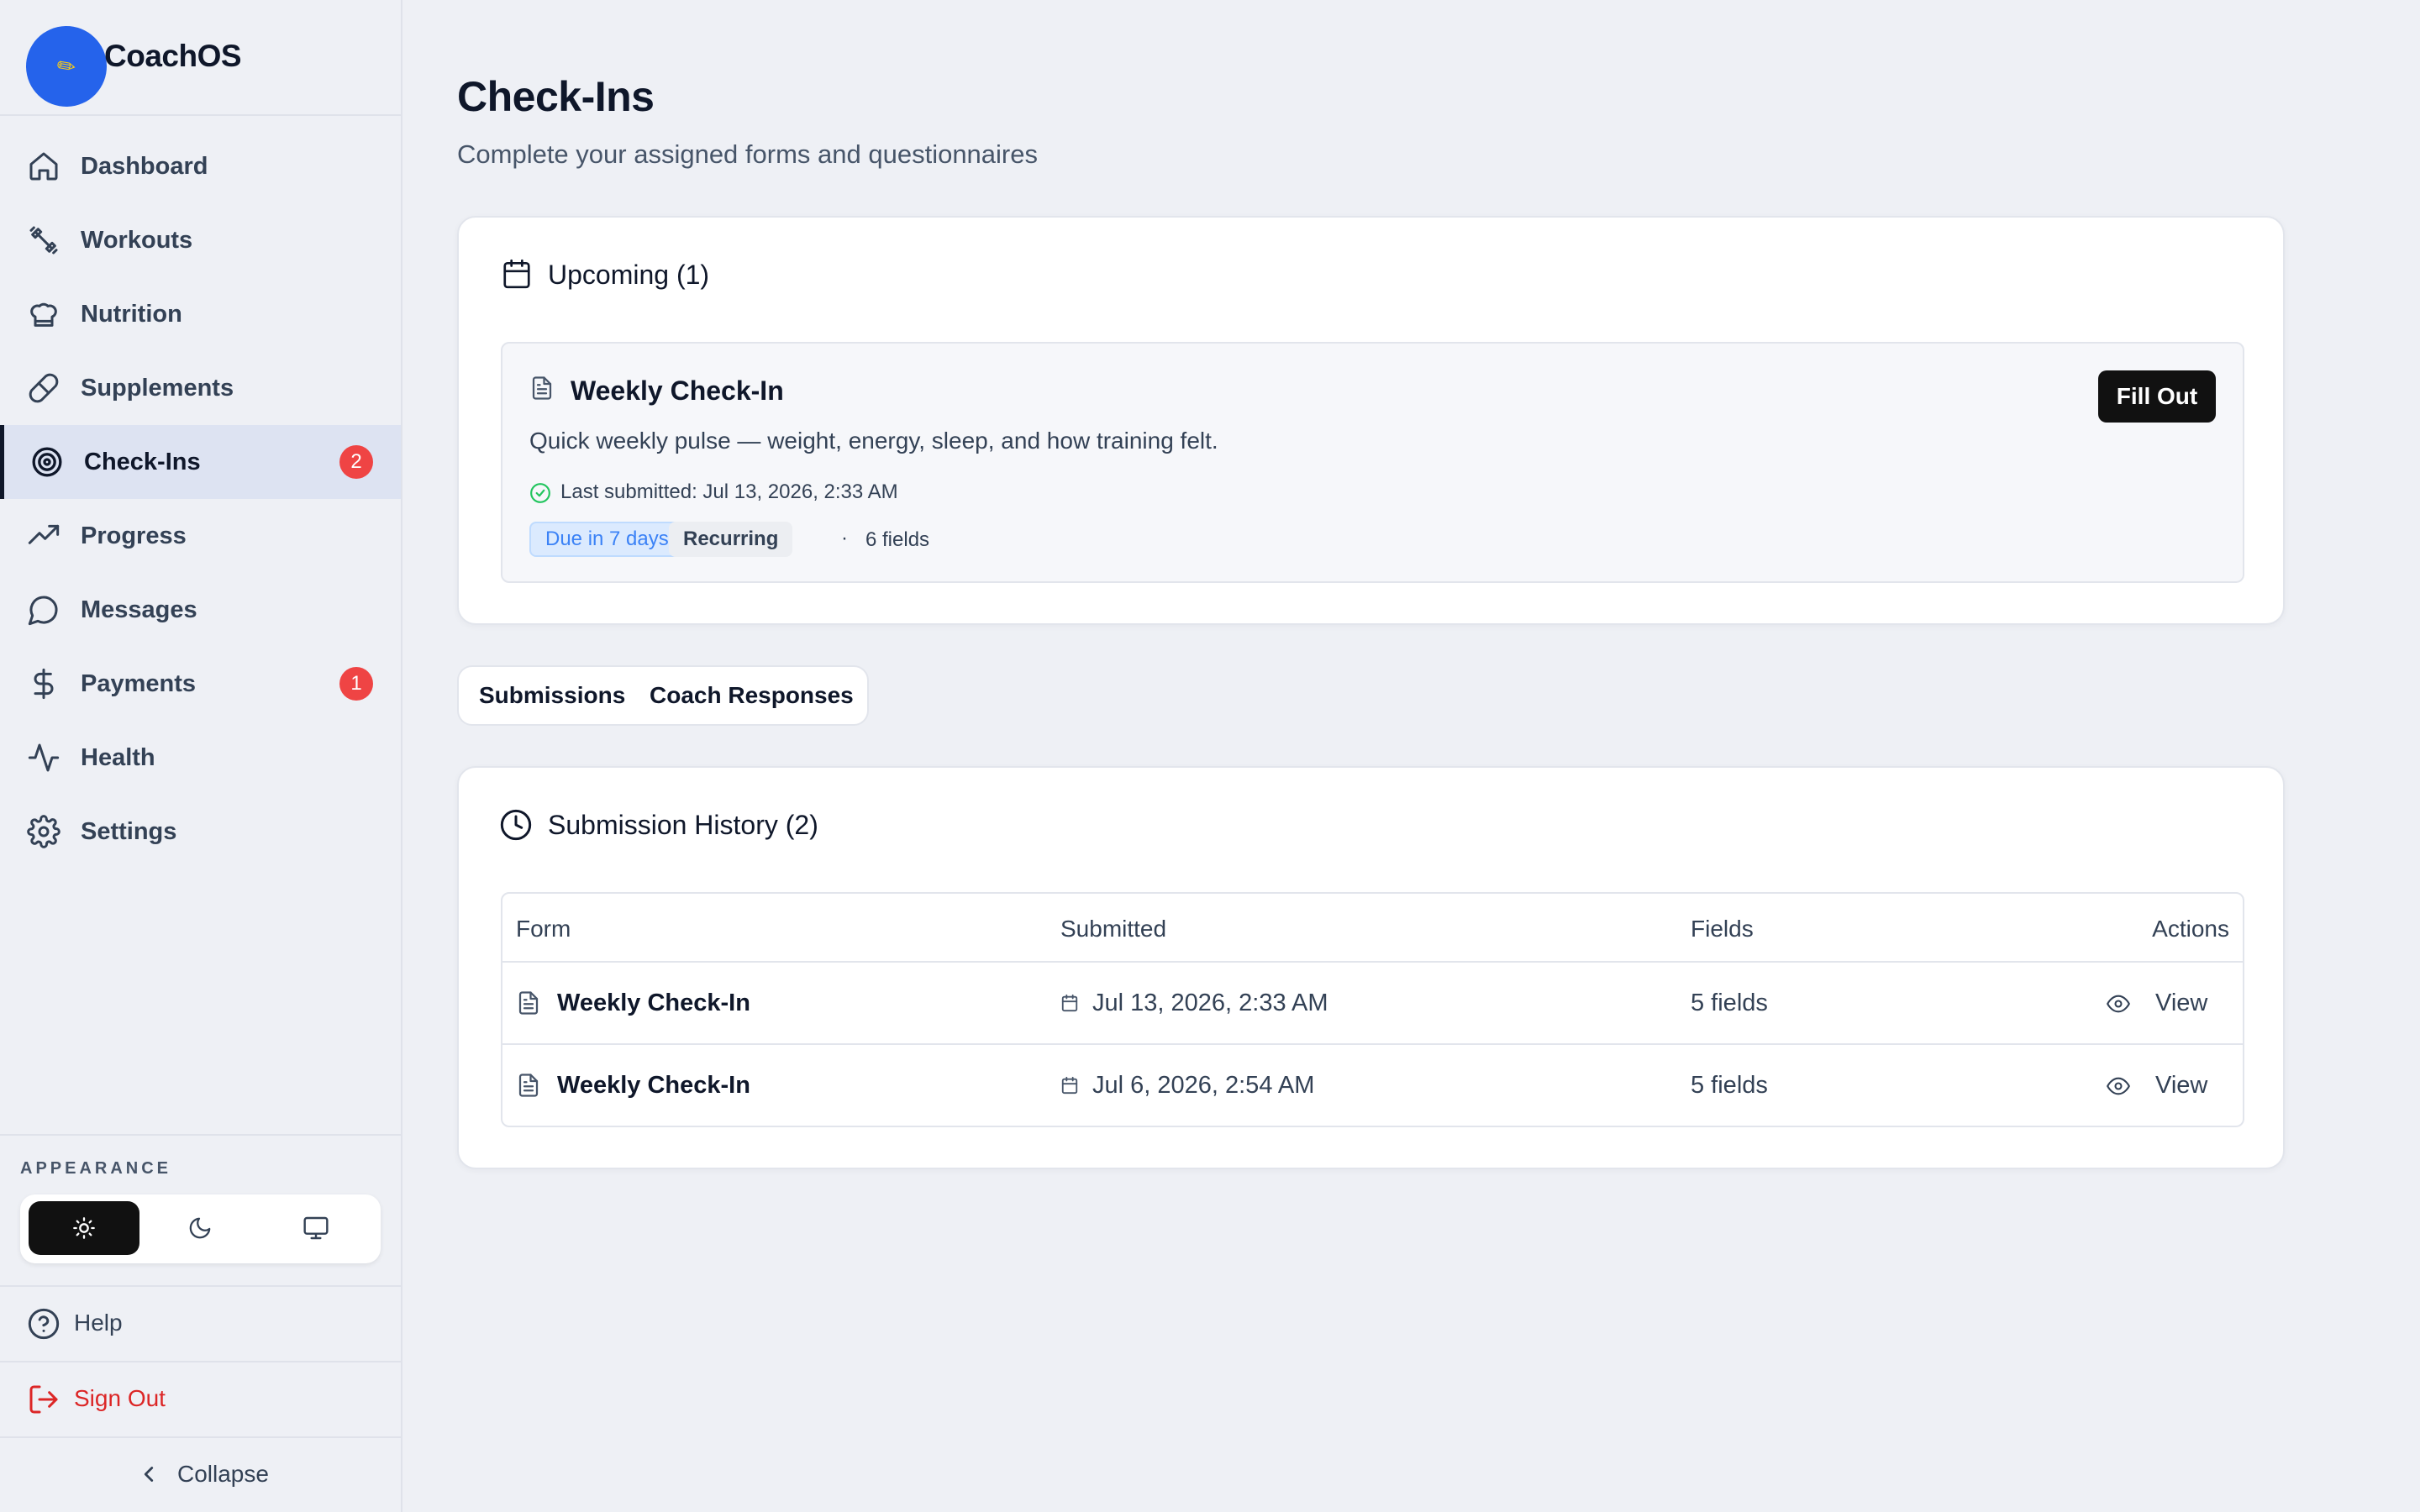  I want to click on sidebar-item-label: Settings, so click(129, 831).